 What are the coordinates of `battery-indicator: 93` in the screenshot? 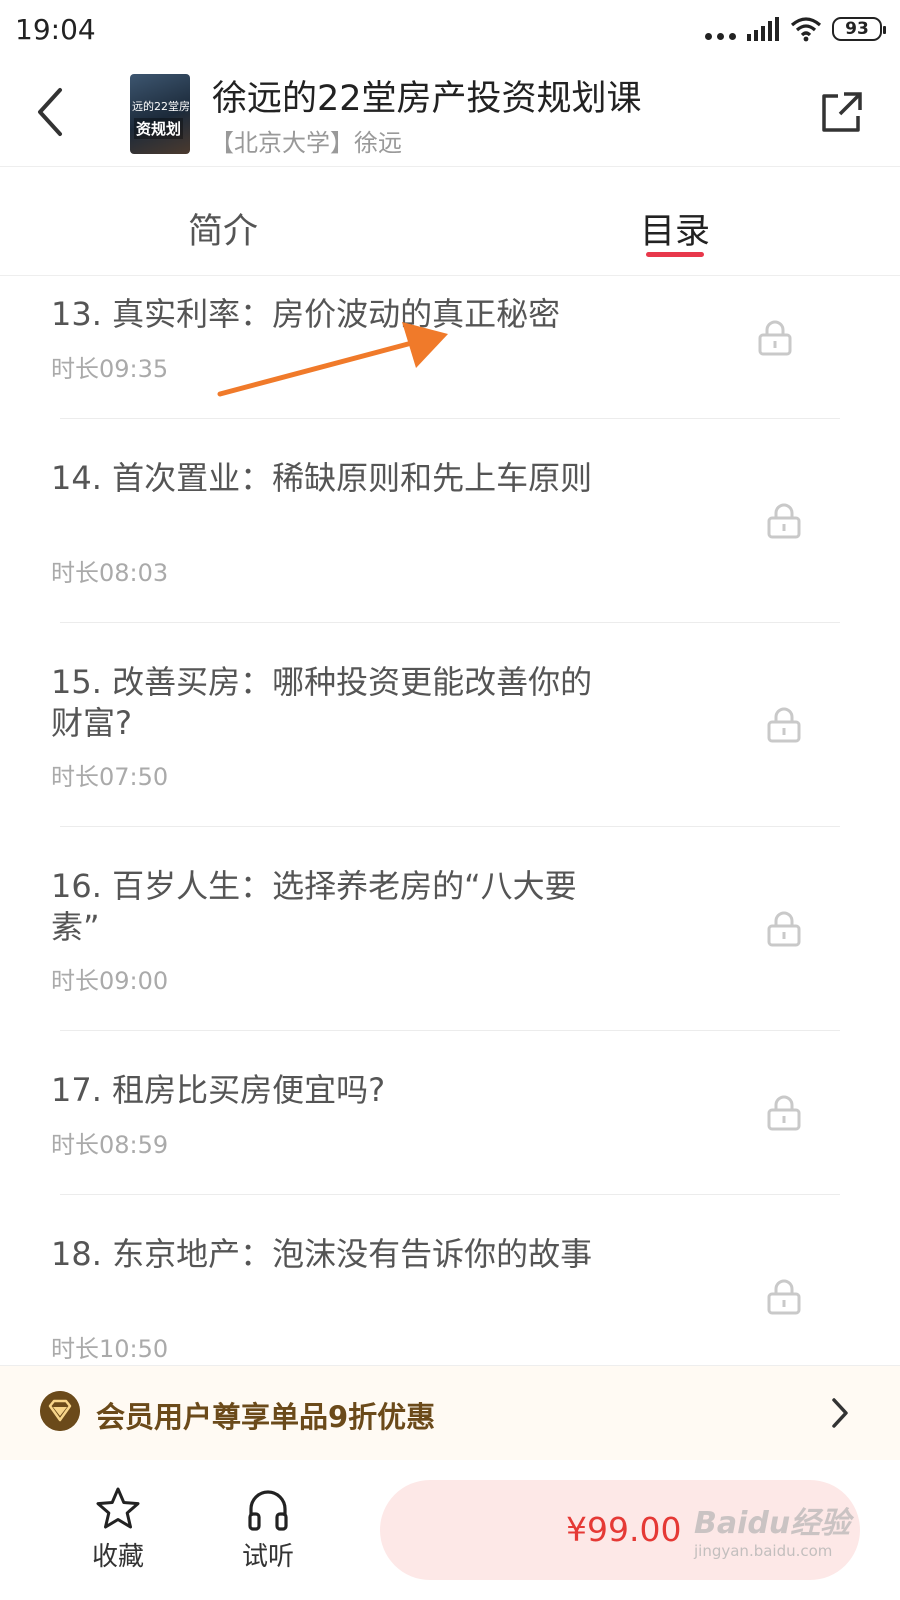 It's located at (859, 29).